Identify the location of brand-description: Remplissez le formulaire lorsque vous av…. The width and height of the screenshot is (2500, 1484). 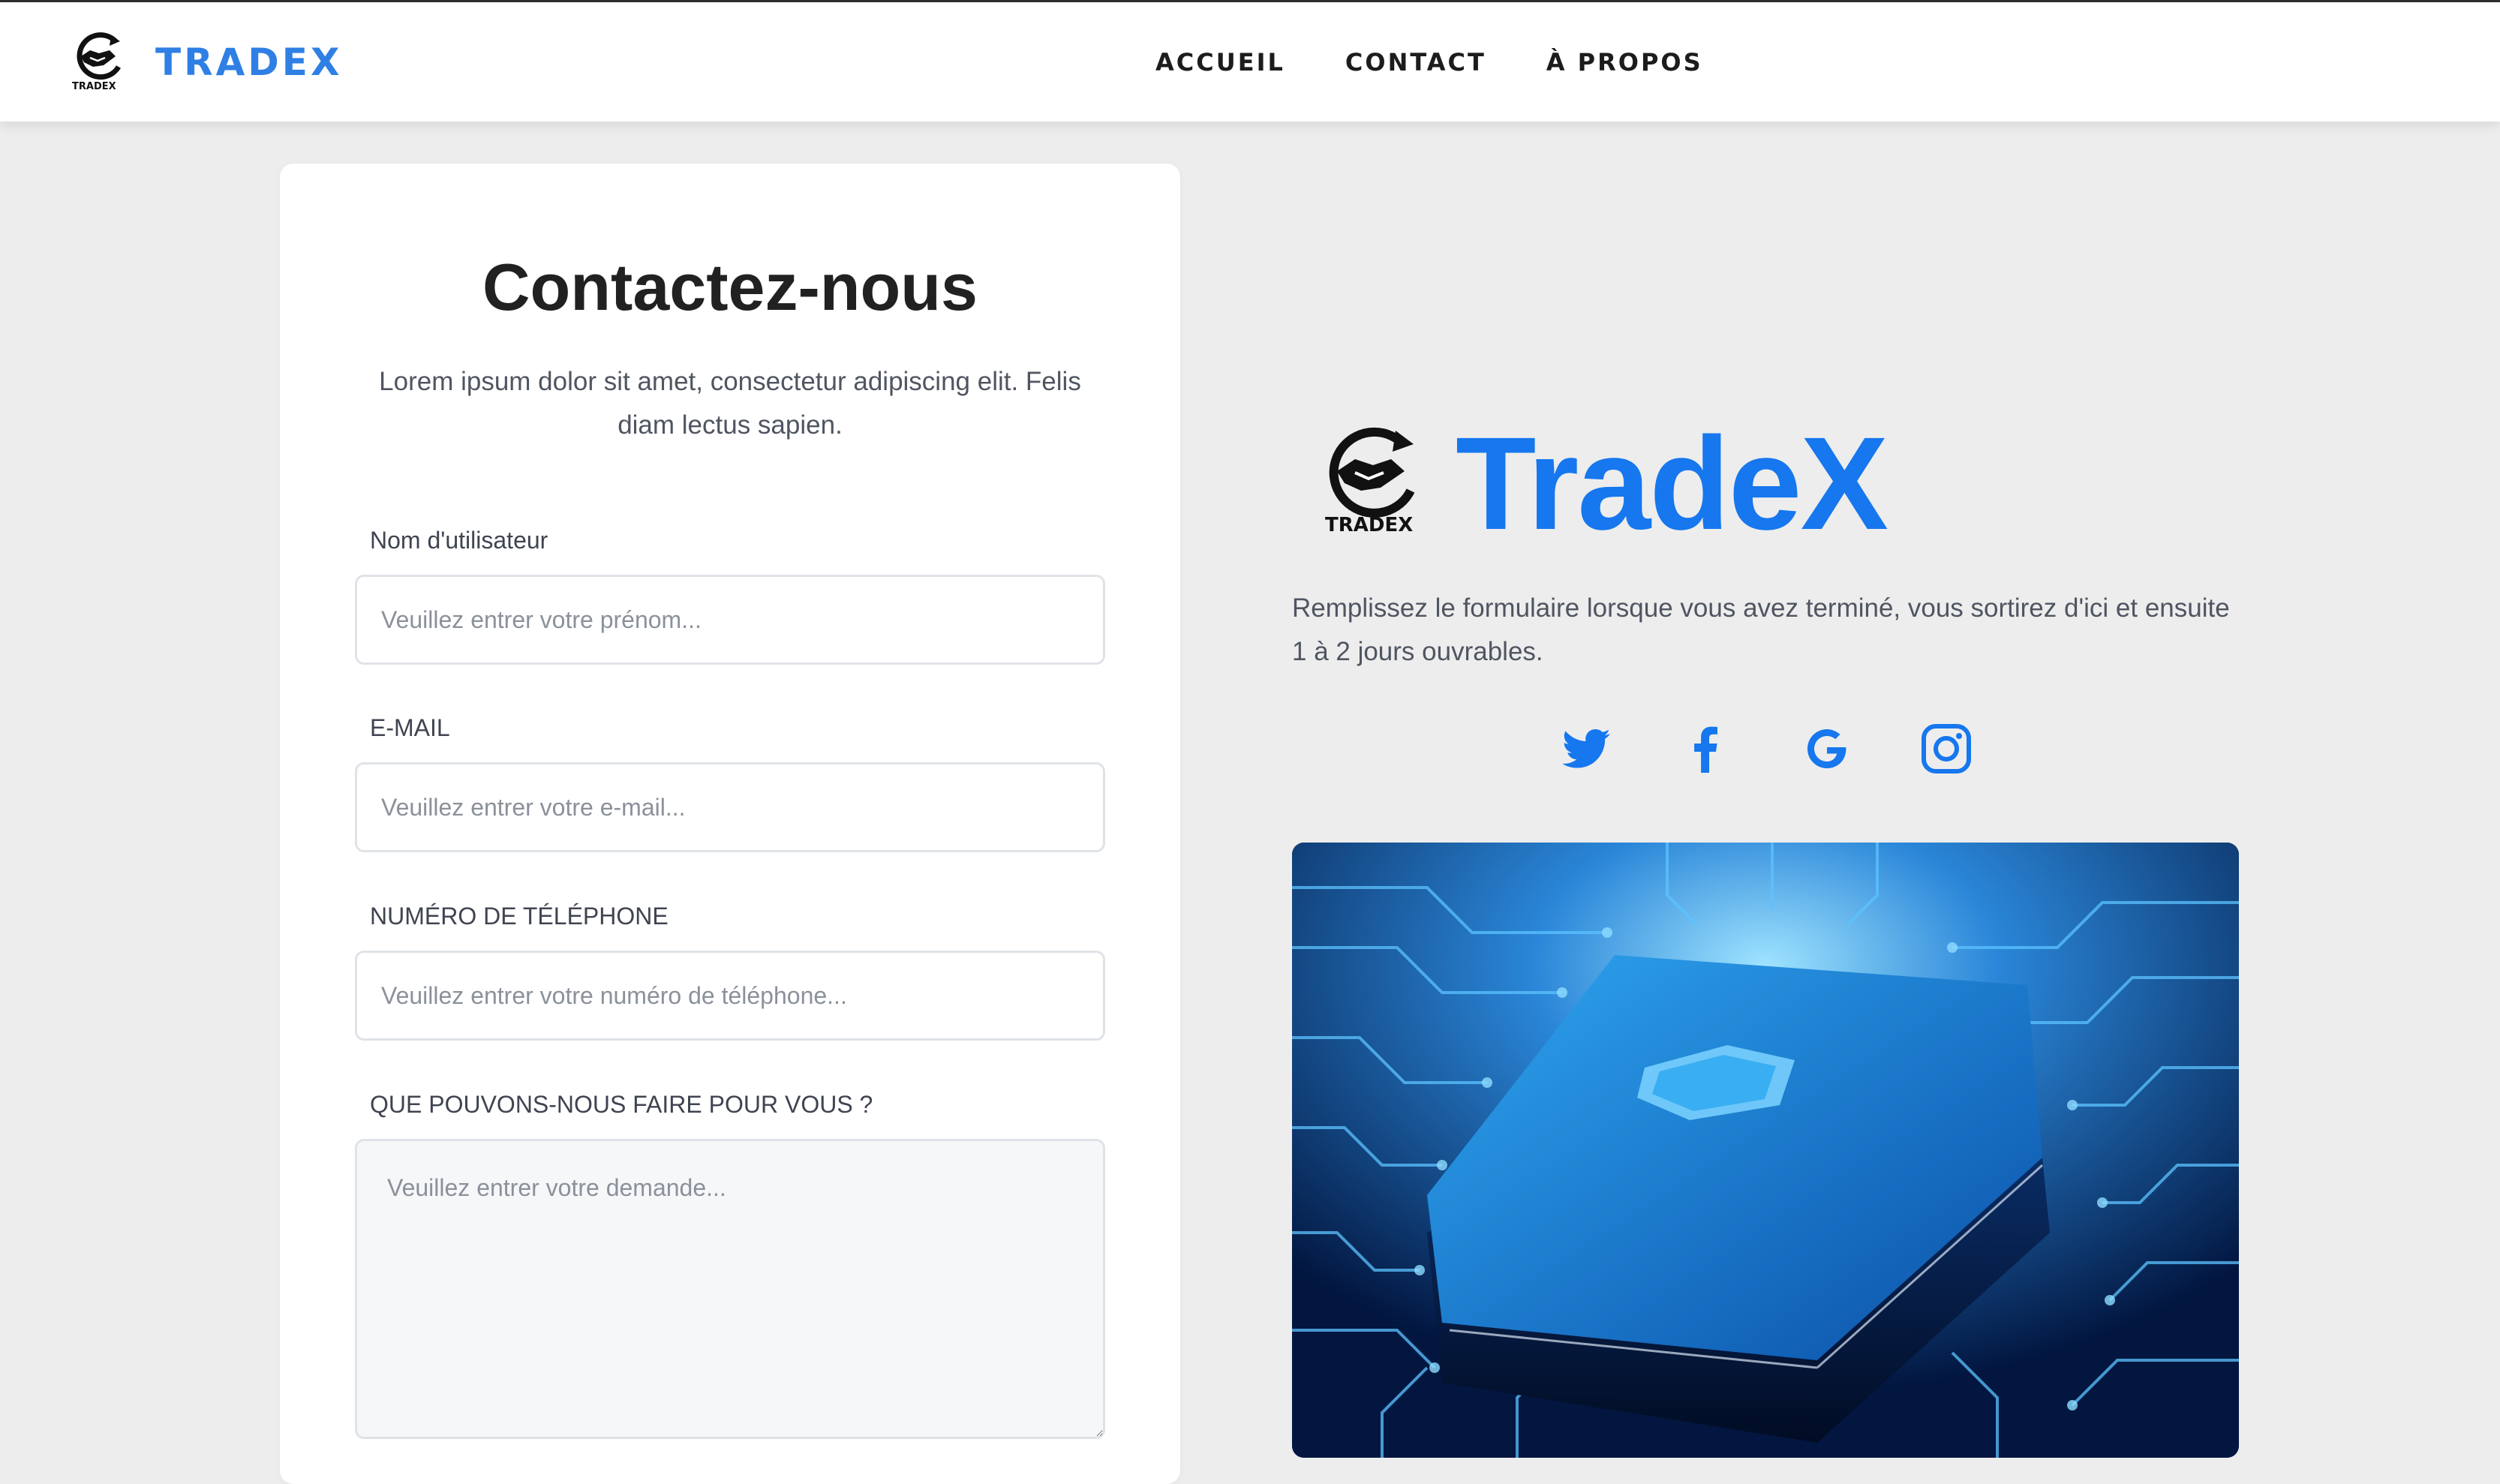
(1761, 629).